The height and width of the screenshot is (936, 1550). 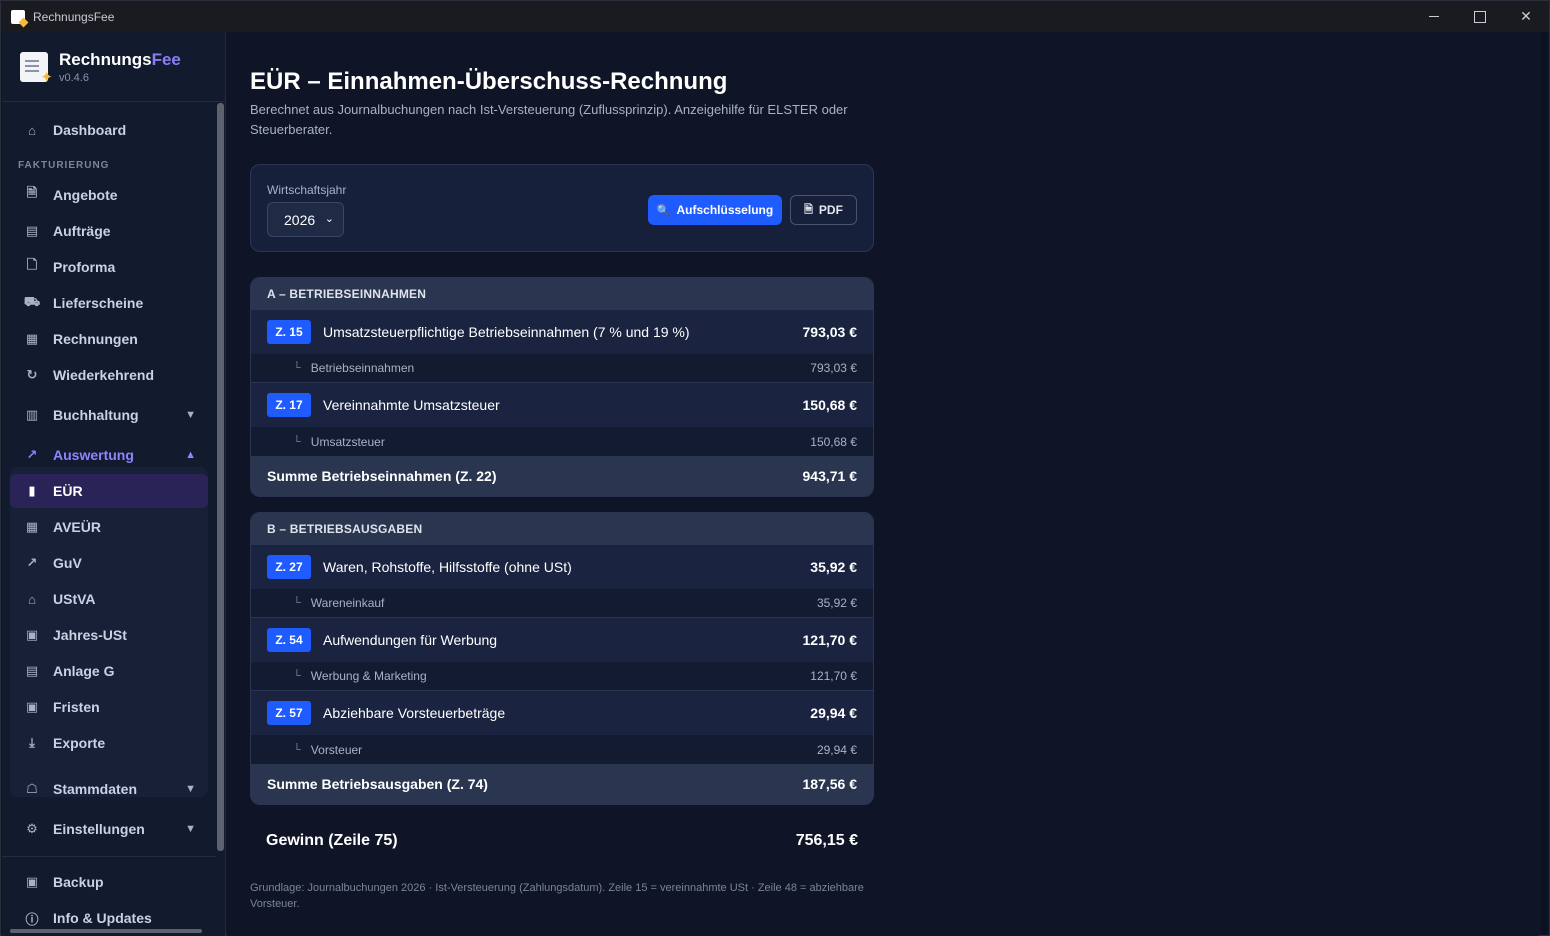 What do you see at coordinates (447, 567) in the screenshot?
I see `row-label: Waren, Rohstoffe, Hilfsstoffe (ohne USt)` at bounding box center [447, 567].